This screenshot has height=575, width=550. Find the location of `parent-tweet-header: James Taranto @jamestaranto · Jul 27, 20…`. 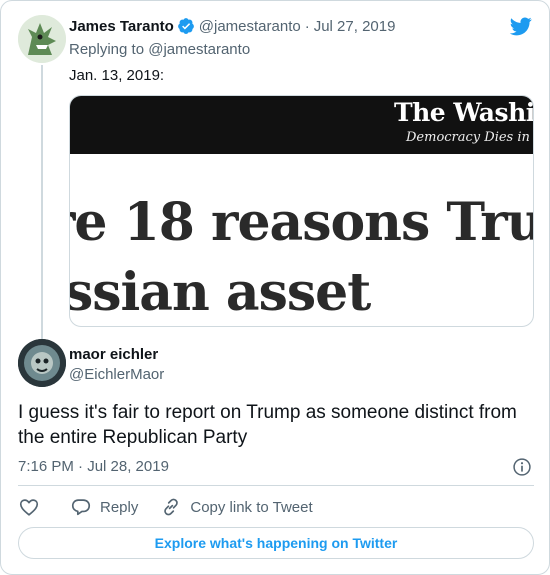

parent-tweet-header: James Taranto @jamestaranto · Jul 27, 20… is located at coordinates (232, 26).